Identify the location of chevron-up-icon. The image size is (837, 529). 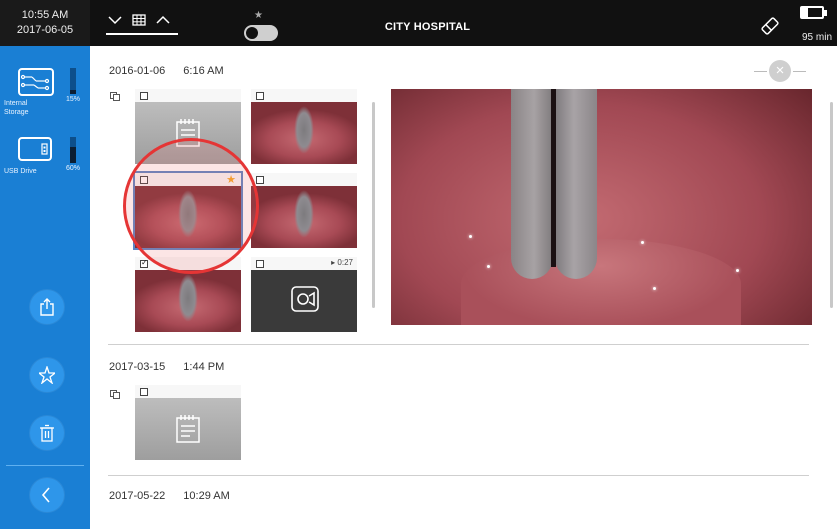
(163, 21).